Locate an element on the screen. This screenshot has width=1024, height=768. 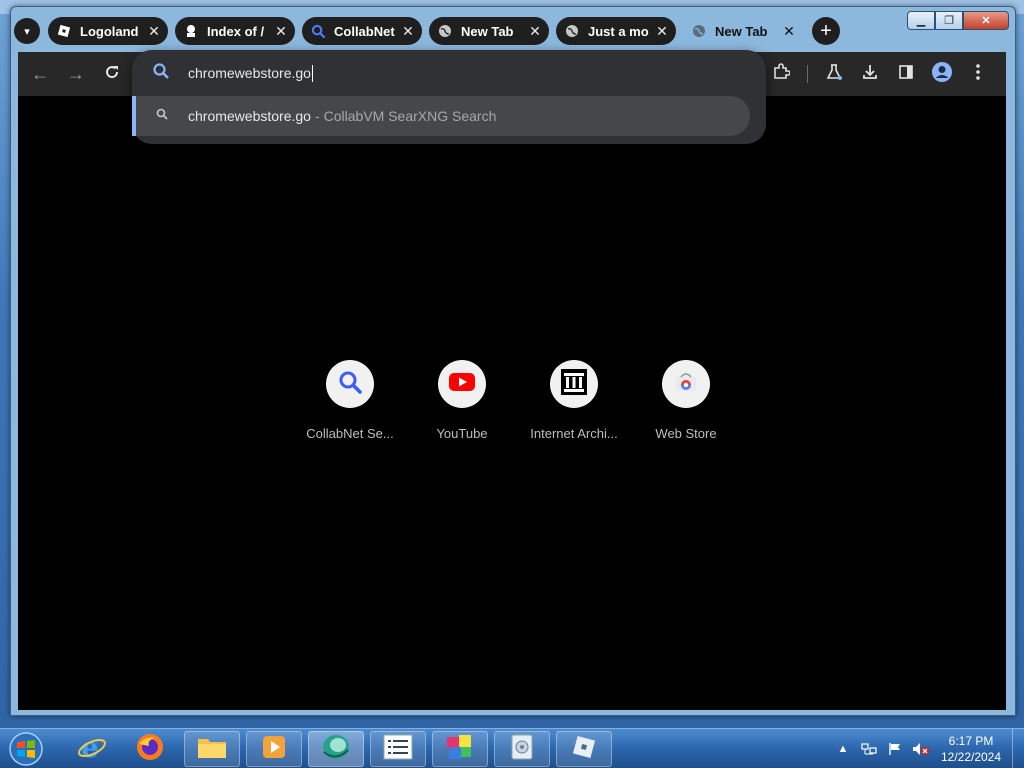
taskbar-firefox is located at coordinates (150, 749).